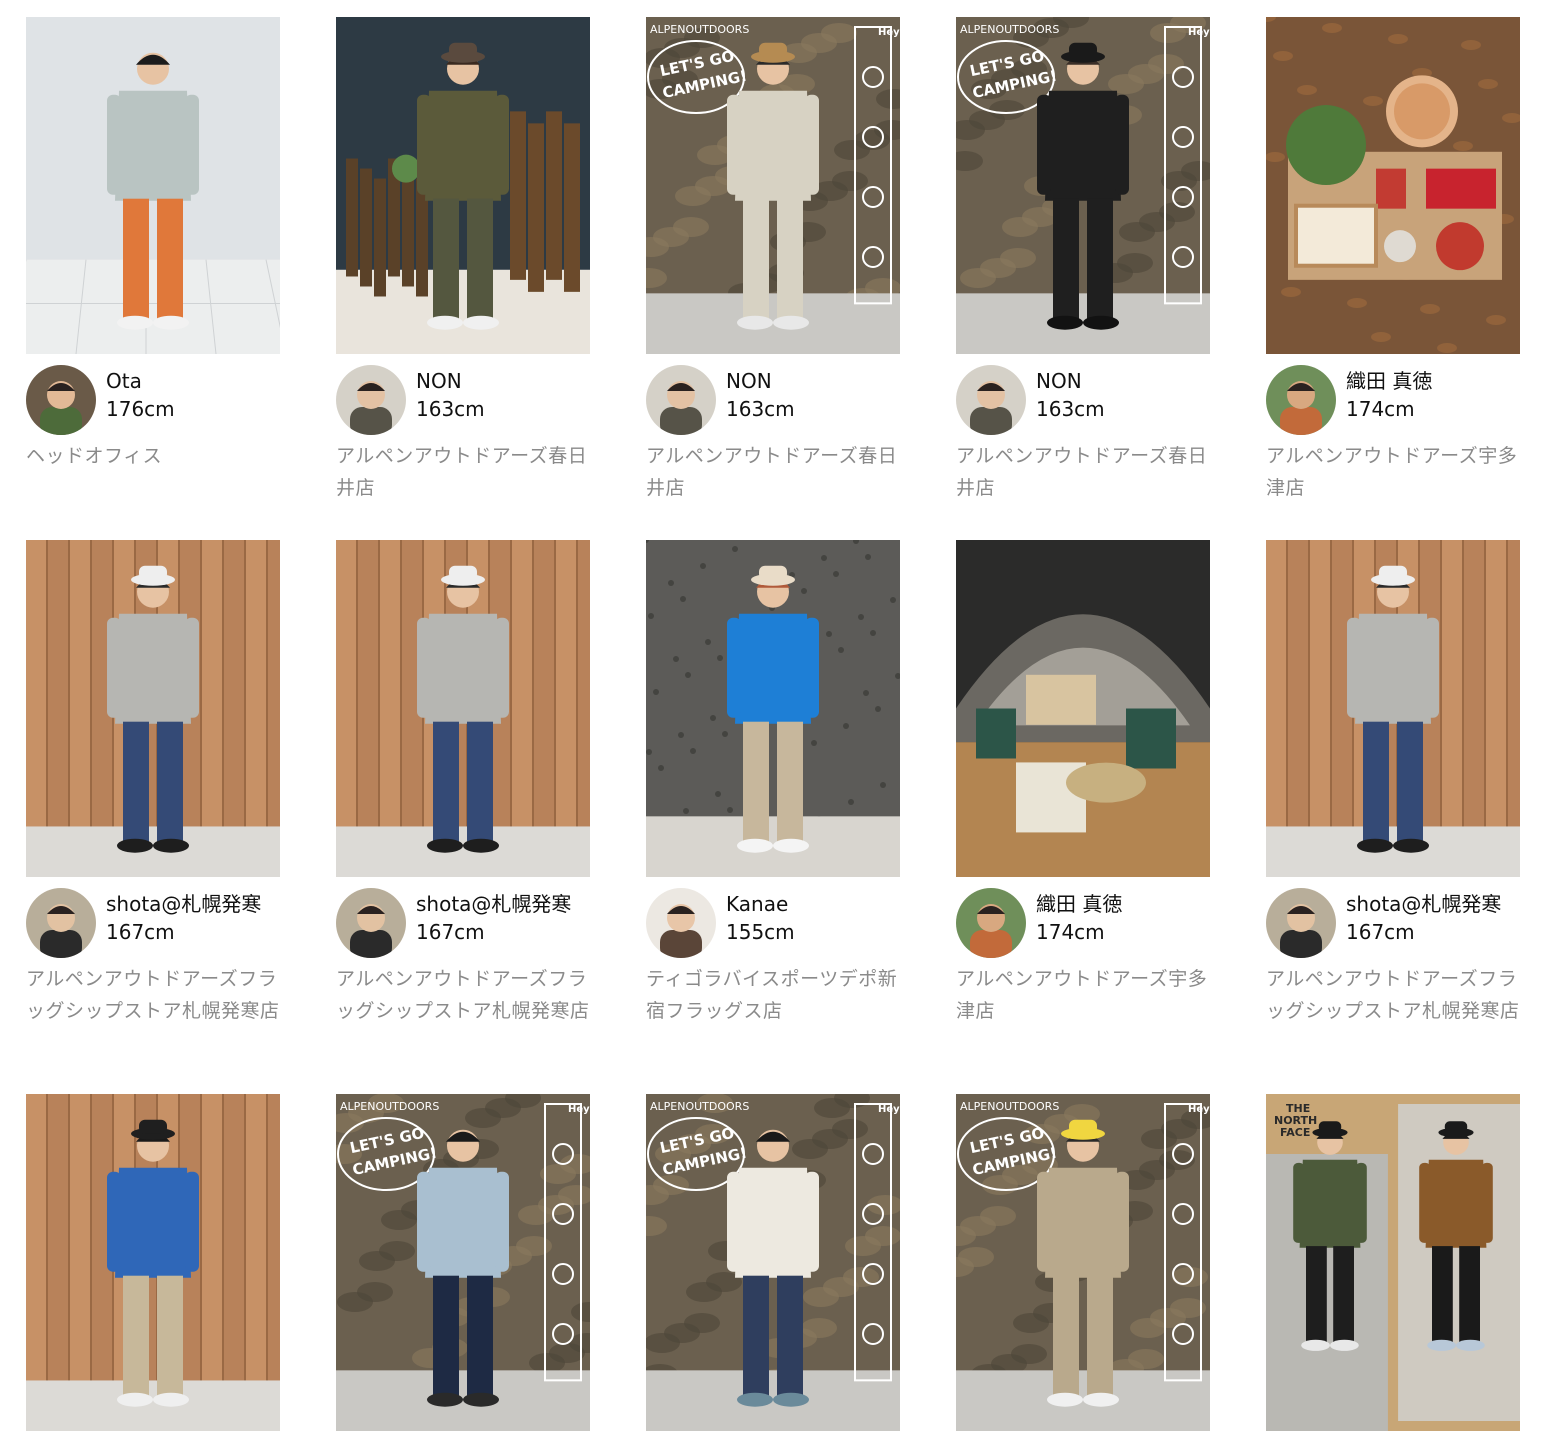  I want to click on staff-name: Kanae, so click(757, 904).